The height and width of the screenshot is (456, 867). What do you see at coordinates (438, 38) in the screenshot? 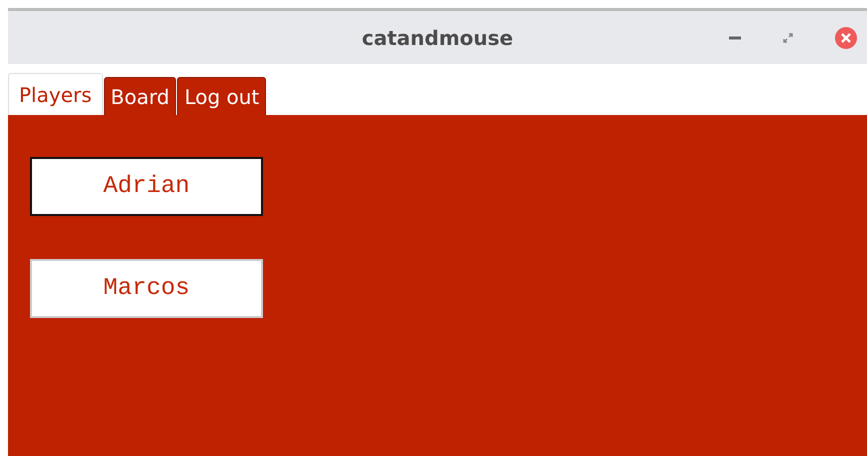
I see `window-title: catandmouse` at bounding box center [438, 38].